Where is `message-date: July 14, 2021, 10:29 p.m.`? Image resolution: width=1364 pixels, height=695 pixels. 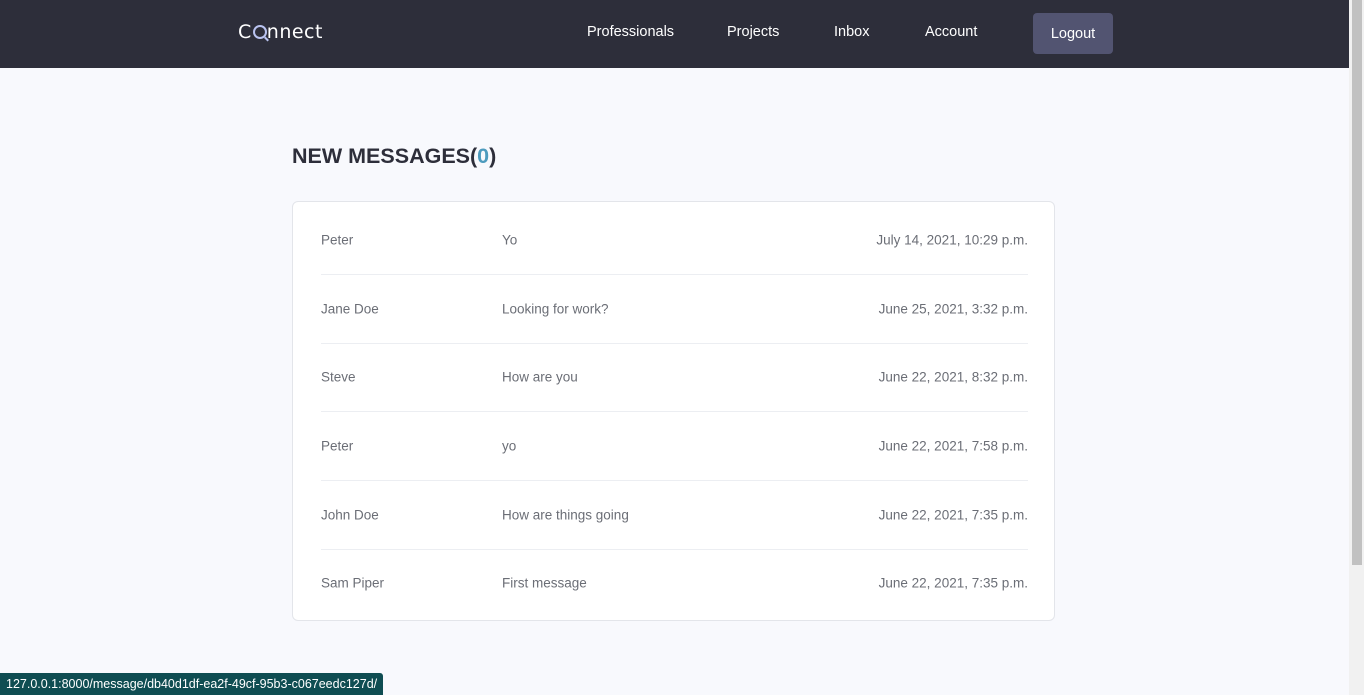
message-date: July 14, 2021, 10:29 p.m. is located at coordinates (952, 240).